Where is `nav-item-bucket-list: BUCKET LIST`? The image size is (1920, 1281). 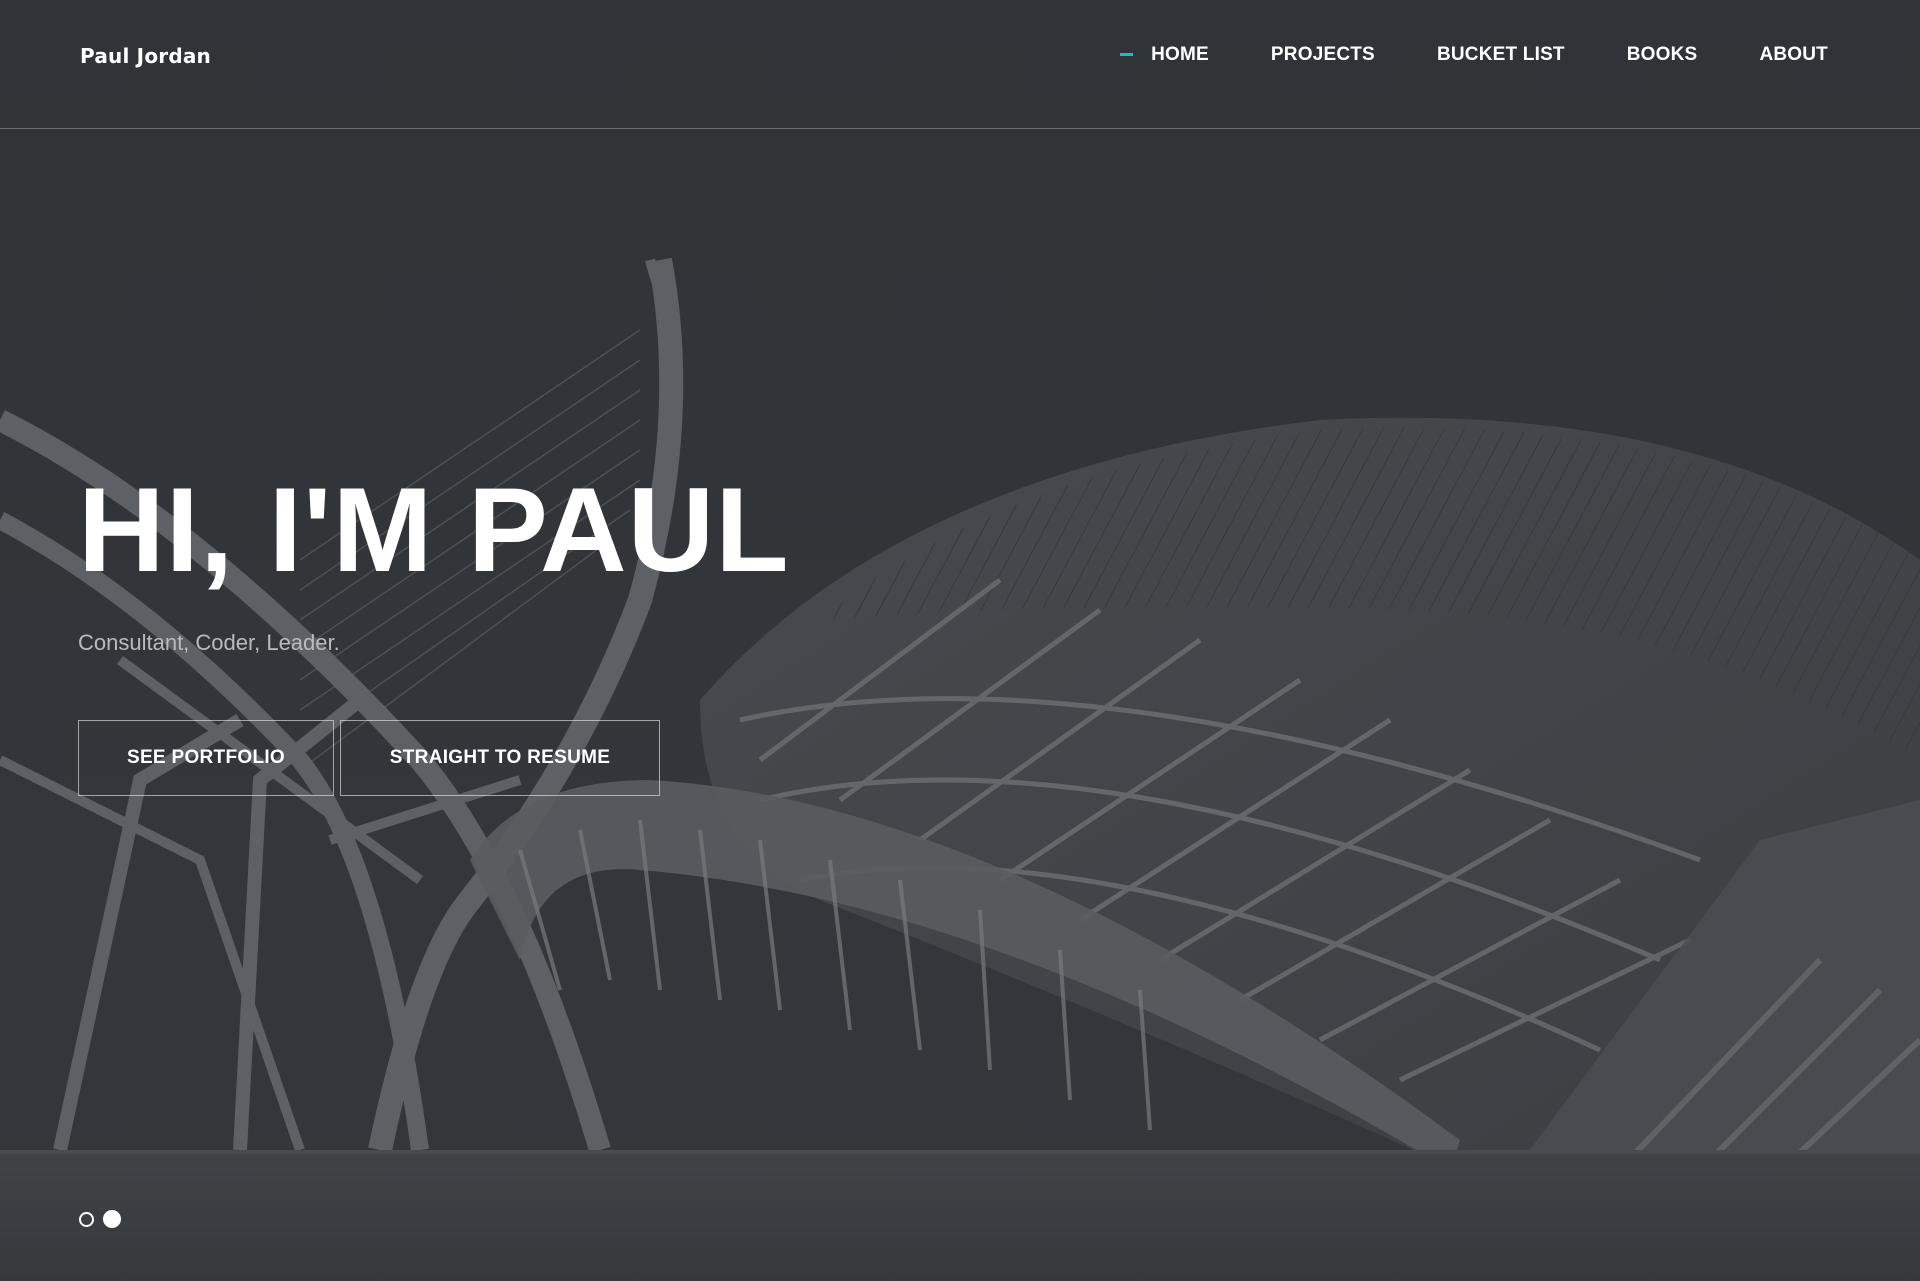
nav-item-bucket-list: BUCKET LIST is located at coordinates (1501, 55).